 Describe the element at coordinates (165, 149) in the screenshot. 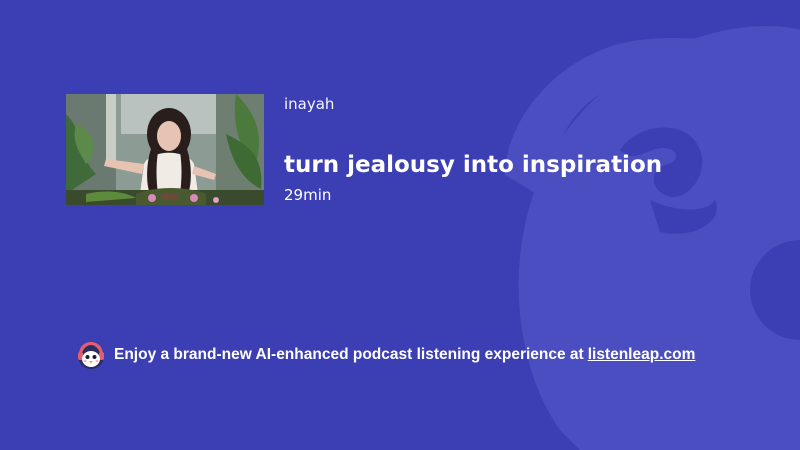

I see `episode-thumbnail` at that location.